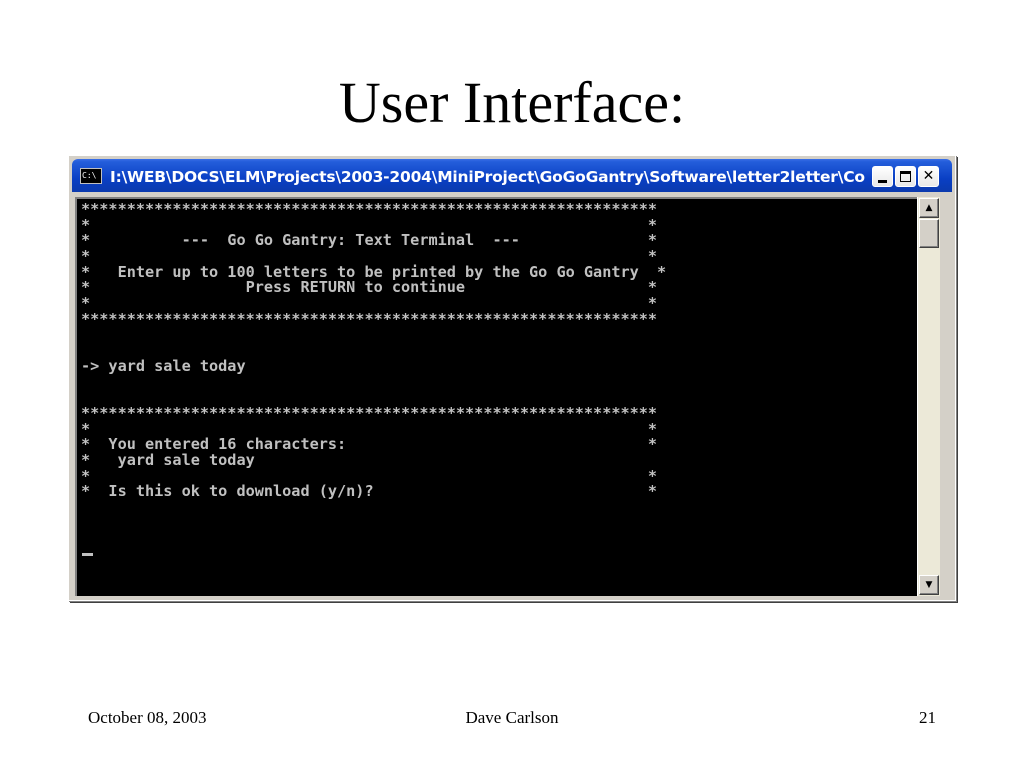 This screenshot has height=768, width=1024. I want to click on scroll-thumb, so click(929, 233).